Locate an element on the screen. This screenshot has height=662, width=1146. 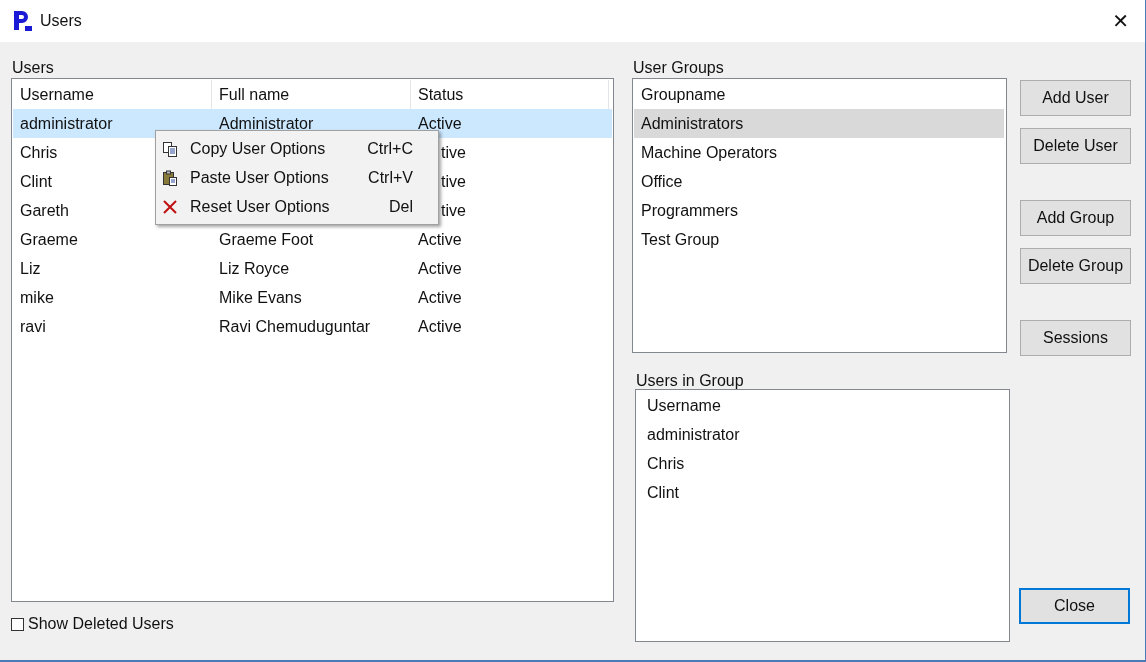
username-cell: ravi is located at coordinates (33, 326).